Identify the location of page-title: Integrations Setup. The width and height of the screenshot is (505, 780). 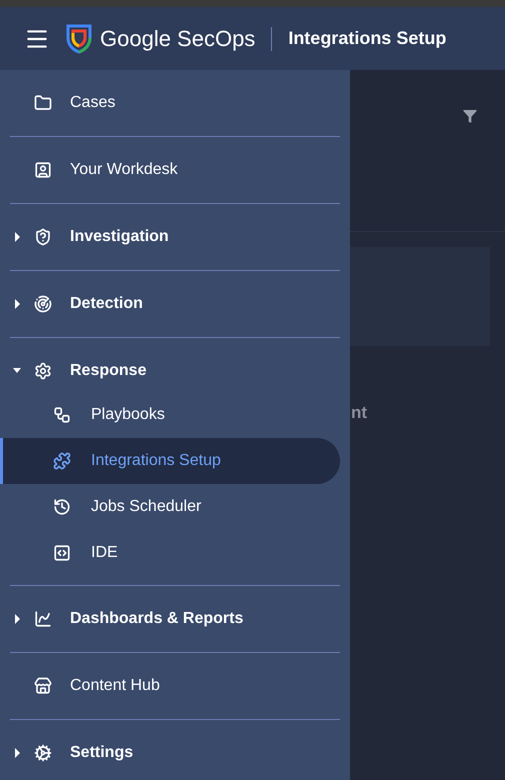
(367, 38).